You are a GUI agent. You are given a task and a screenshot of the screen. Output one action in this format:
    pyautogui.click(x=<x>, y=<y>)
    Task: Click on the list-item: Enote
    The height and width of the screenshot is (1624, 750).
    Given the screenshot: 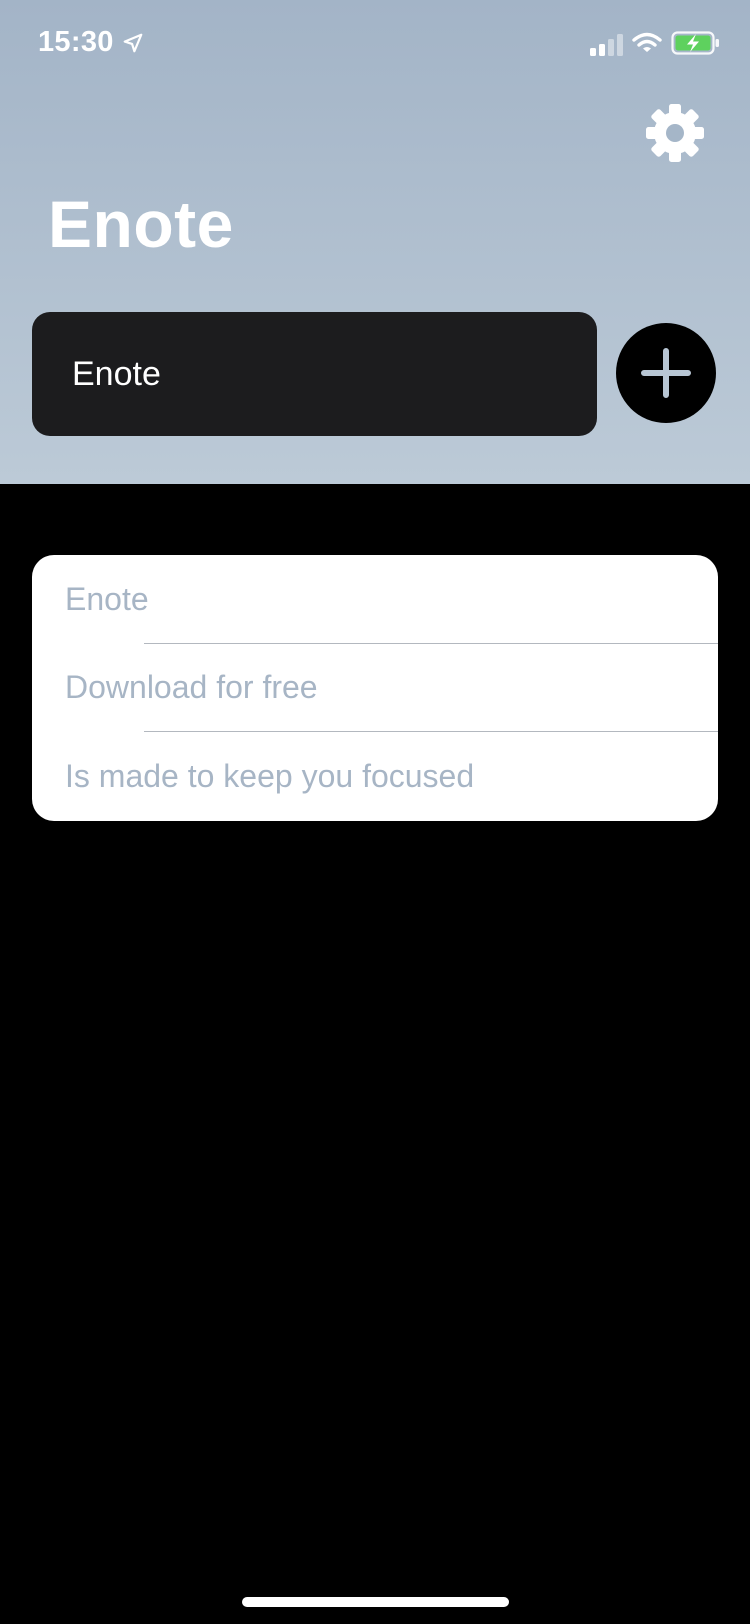 What is the action you would take?
    pyautogui.click(x=375, y=599)
    